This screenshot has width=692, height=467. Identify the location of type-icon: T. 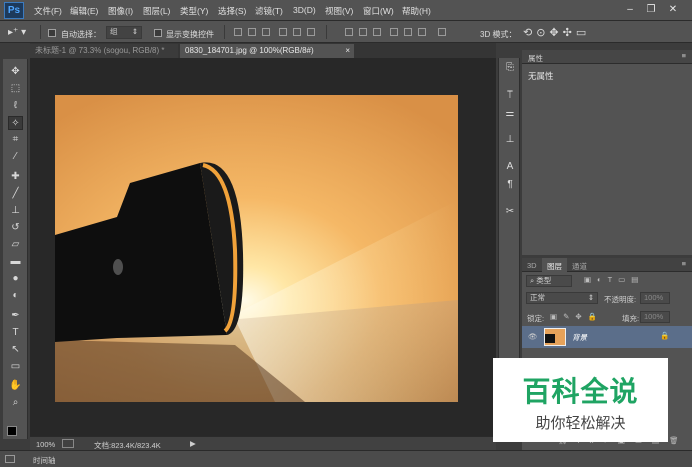
(15, 333).